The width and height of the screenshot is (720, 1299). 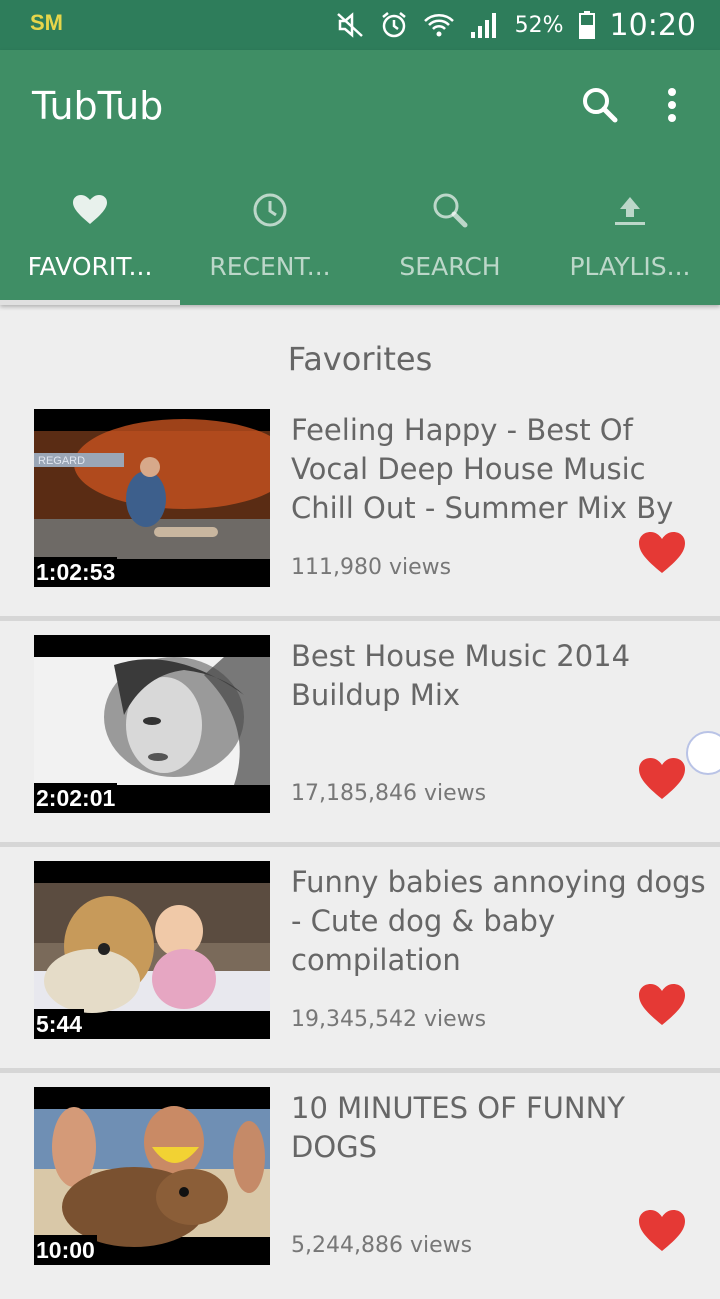 What do you see at coordinates (389, 793) in the screenshot?
I see `view-count: 17,185,846 views` at bounding box center [389, 793].